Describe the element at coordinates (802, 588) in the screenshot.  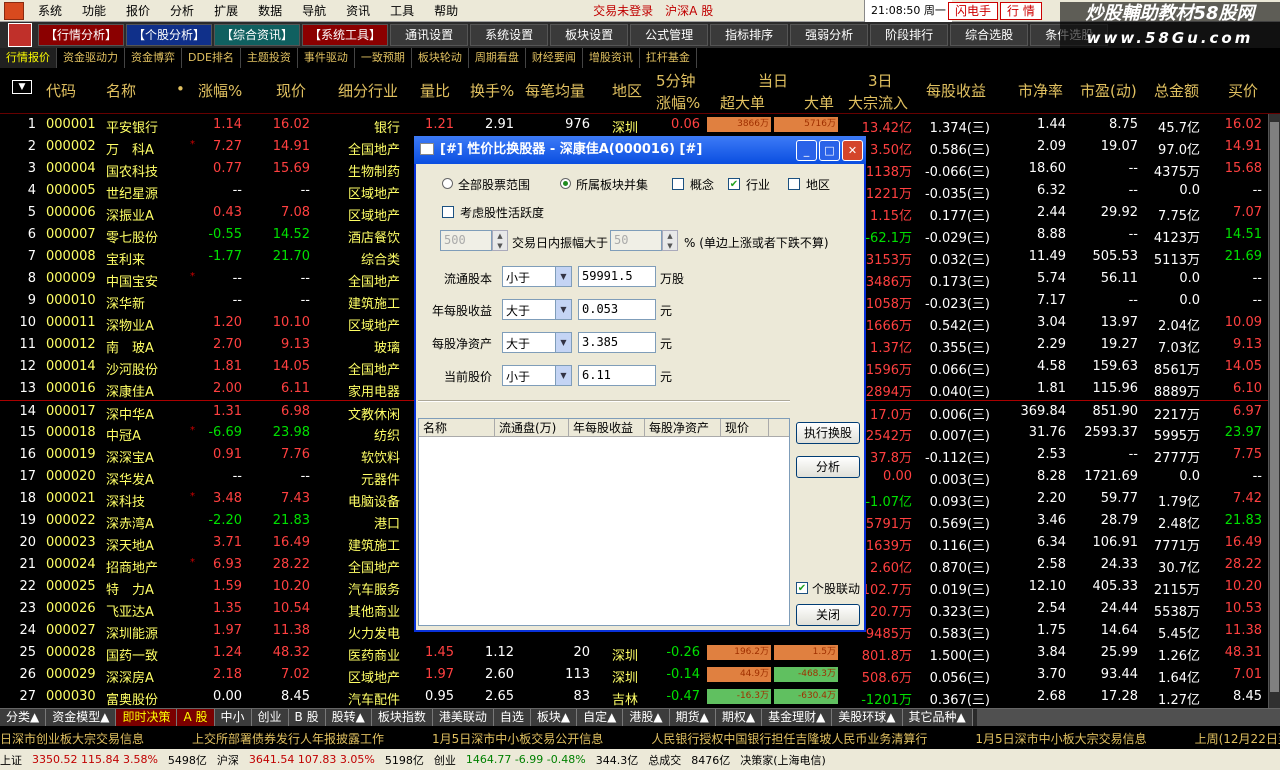
I see `stock-link-checkbox: ✔` at that location.